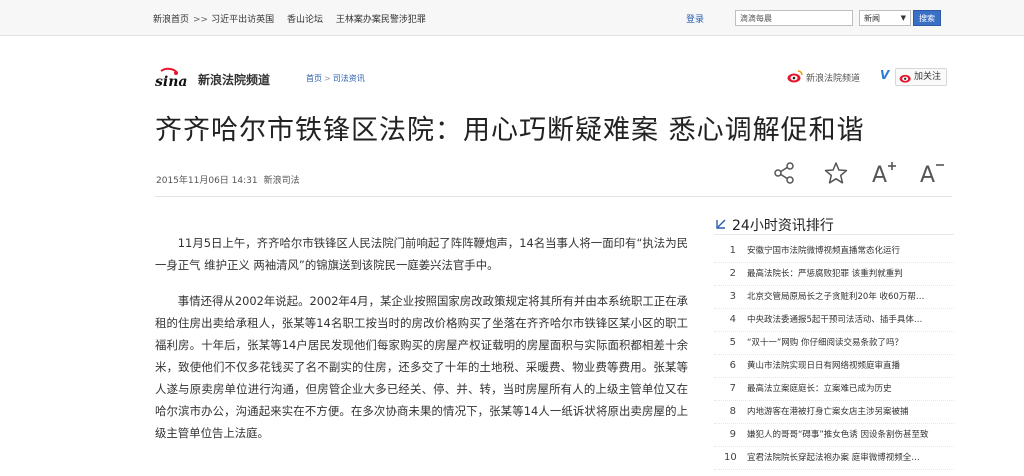 This screenshot has width=1024, height=476. What do you see at coordinates (381, 20) in the screenshot?
I see `hot-topic-link: 王林案办案民警涉犯罪` at bounding box center [381, 20].